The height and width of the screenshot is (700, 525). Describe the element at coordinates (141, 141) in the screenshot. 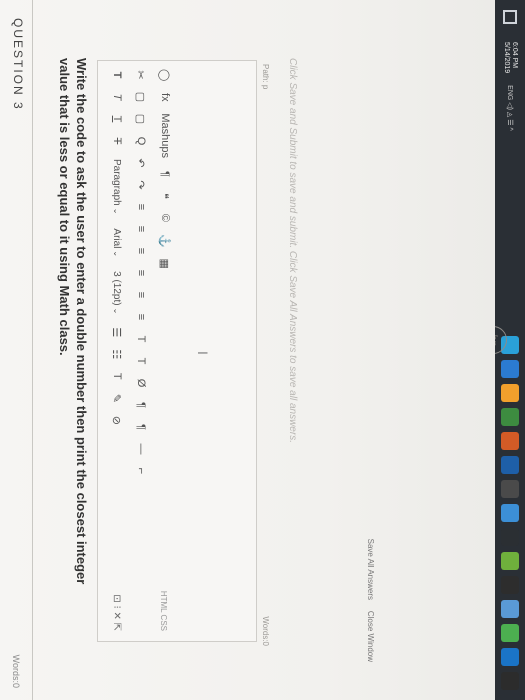

I see `editor-tool-button: Q` at that location.